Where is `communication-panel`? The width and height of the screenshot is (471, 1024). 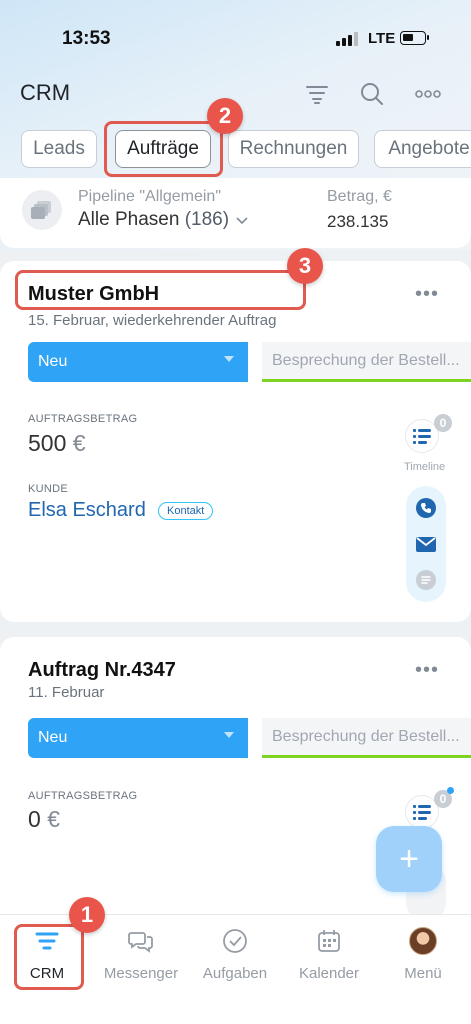
communication-panel is located at coordinates (426, 544).